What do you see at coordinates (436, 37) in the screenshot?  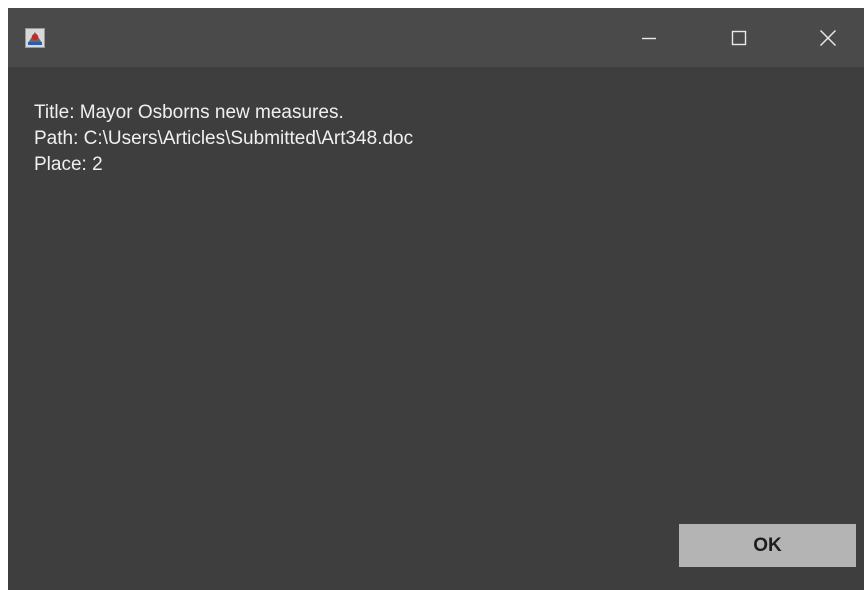 I see `title-bar` at bounding box center [436, 37].